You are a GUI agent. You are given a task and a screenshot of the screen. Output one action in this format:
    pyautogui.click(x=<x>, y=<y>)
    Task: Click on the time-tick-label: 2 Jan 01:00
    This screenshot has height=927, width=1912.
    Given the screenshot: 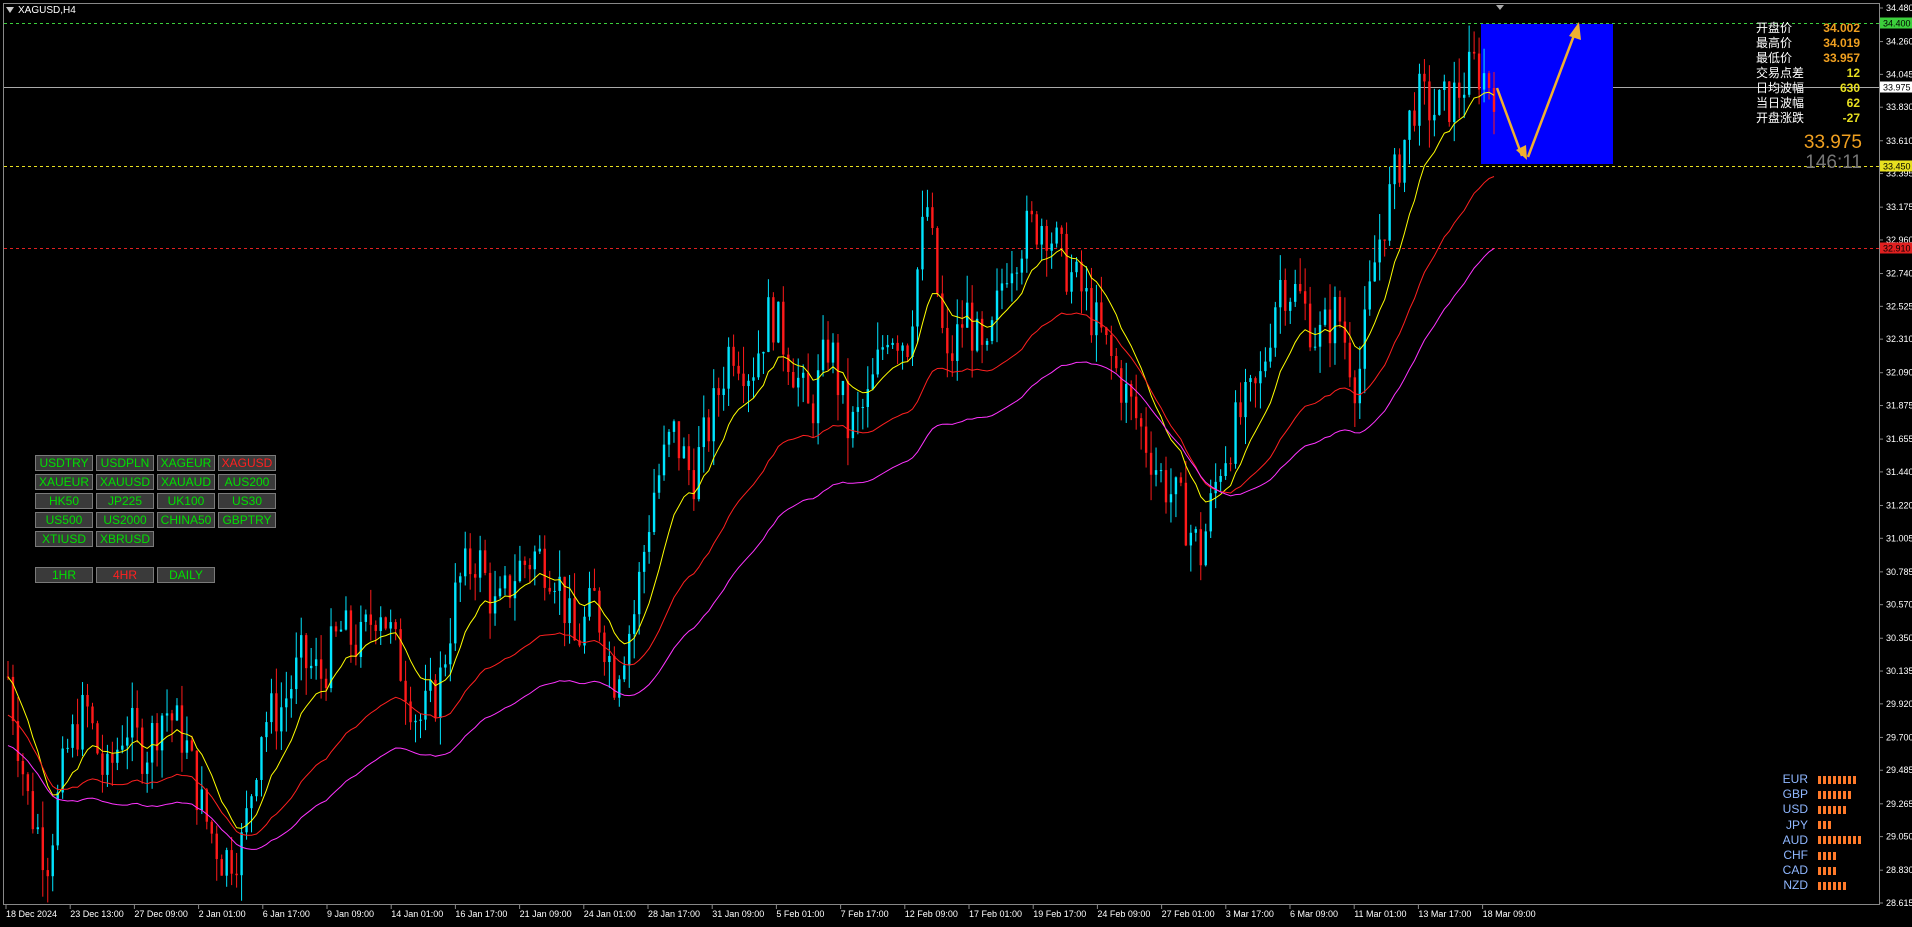 What is the action you would take?
    pyautogui.click(x=222, y=914)
    